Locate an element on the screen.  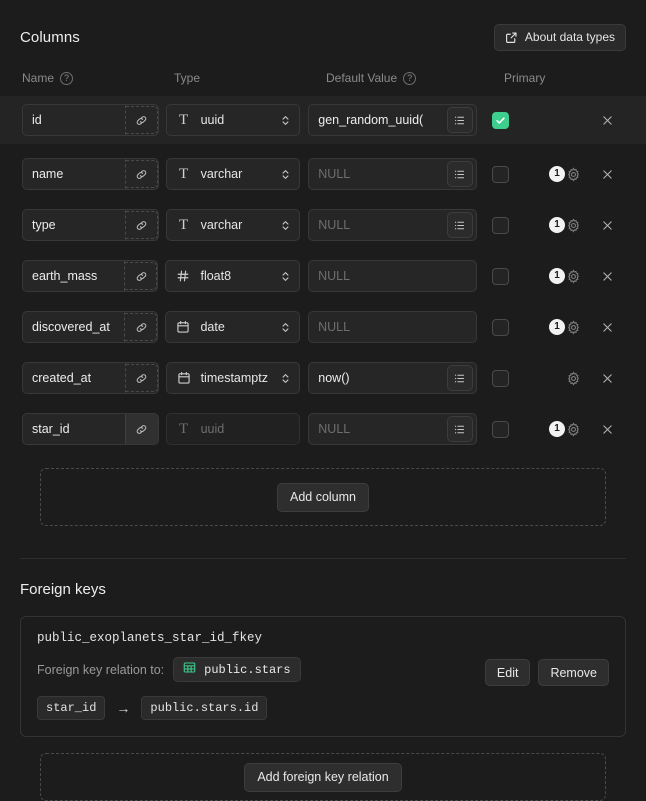
external-link-icon is located at coordinates (511, 37).